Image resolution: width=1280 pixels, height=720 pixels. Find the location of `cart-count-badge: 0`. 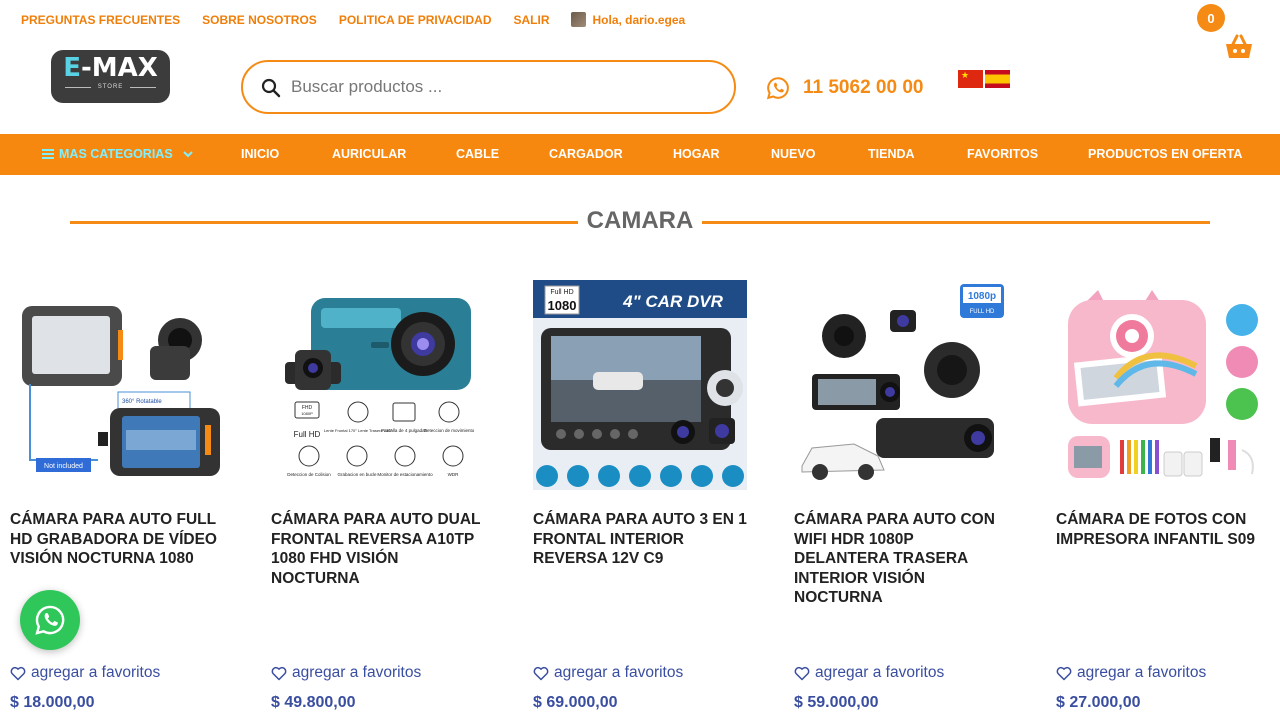

cart-count-badge: 0 is located at coordinates (1211, 18).